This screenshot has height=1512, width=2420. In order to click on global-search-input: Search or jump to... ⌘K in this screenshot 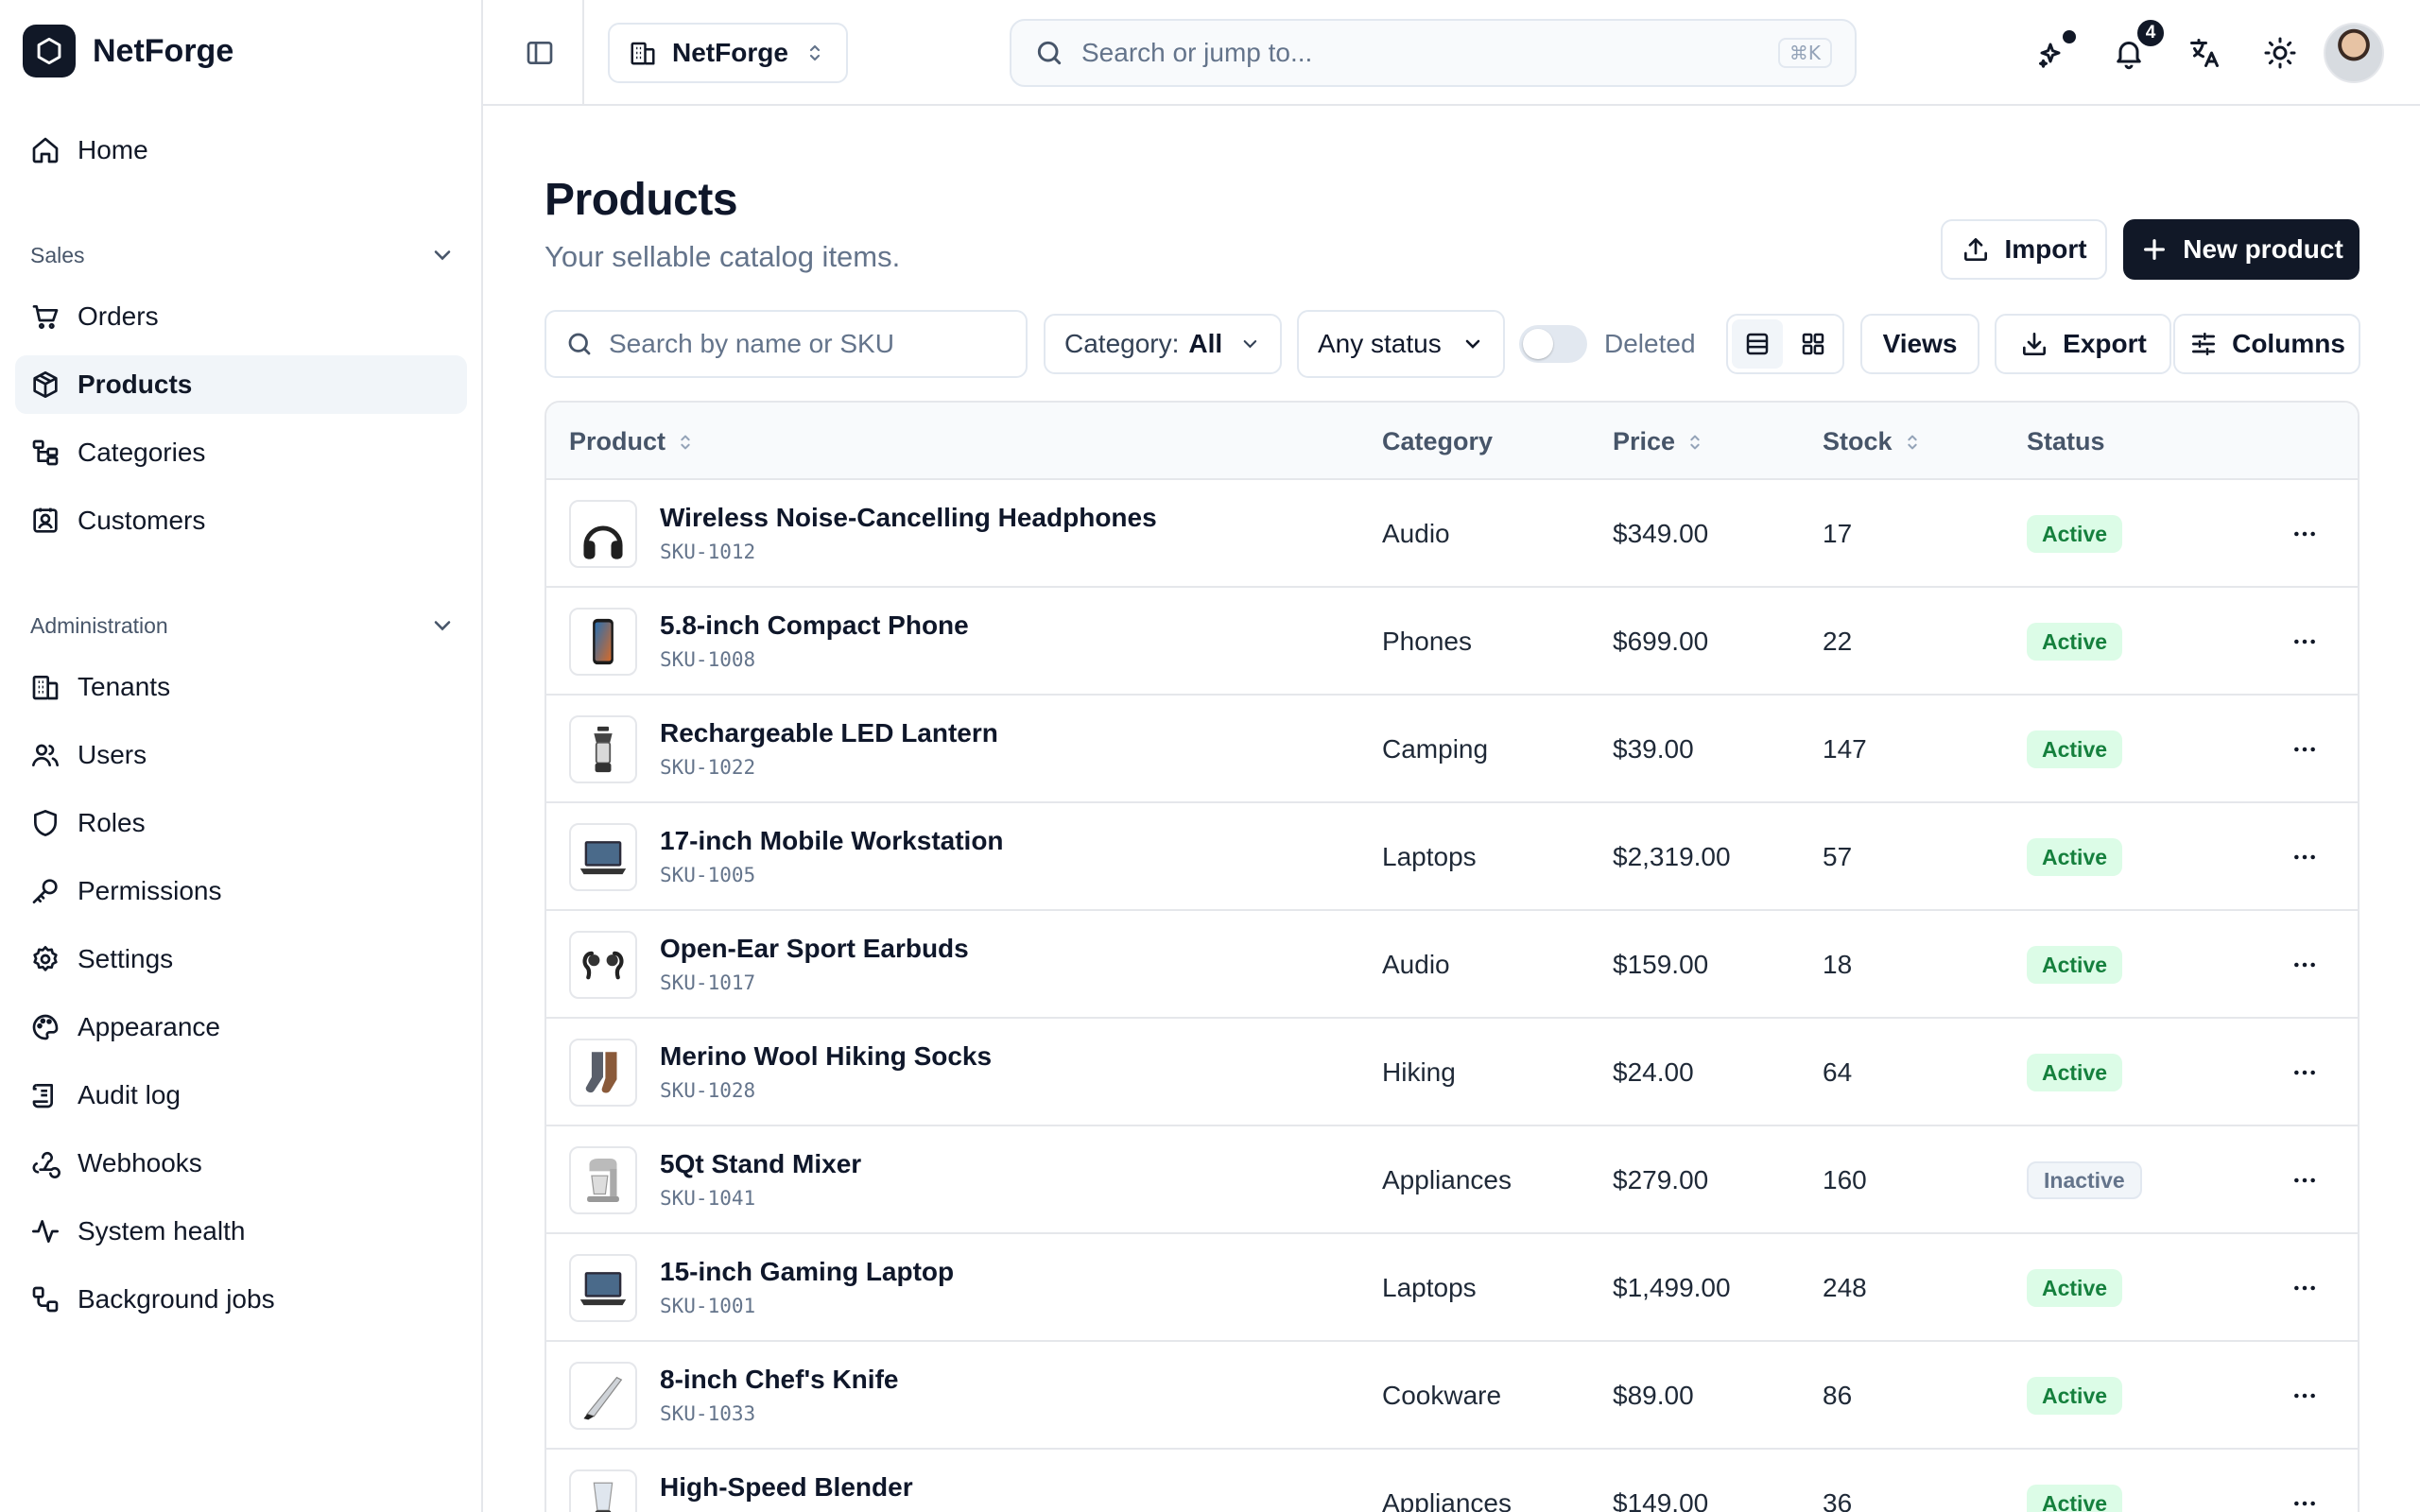, I will do `click(1433, 53)`.